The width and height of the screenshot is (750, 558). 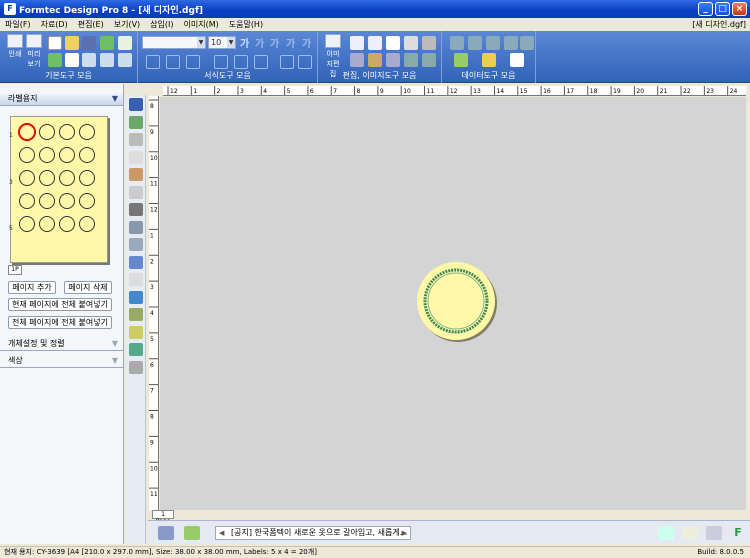 I want to click on menu-file: 파일(F), so click(x=18, y=24).